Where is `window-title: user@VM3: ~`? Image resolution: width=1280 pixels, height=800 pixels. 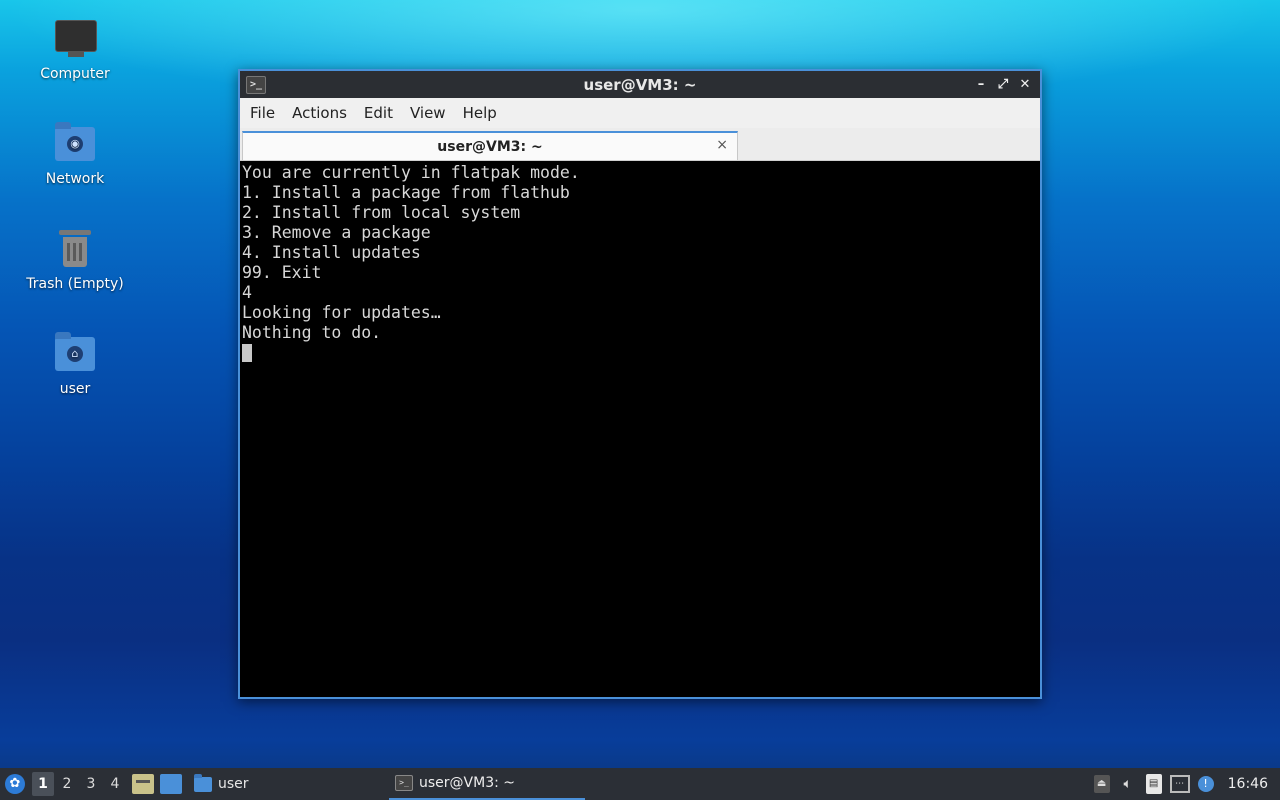
window-title: user@VM3: ~ is located at coordinates (640, 84).